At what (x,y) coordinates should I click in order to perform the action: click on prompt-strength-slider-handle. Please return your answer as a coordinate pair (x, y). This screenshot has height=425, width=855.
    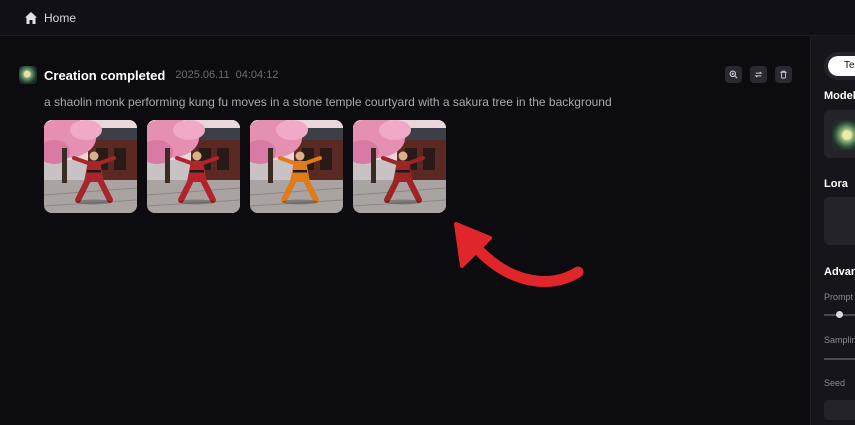
    Looking at the image, I should click on (839, 314).